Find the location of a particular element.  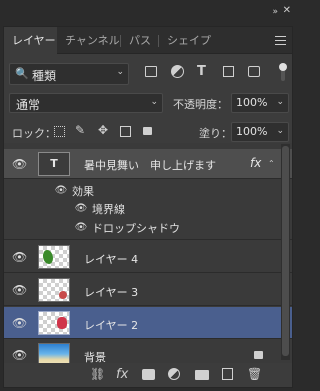

lock-label: ロック： is located at coordinates (34, 133).